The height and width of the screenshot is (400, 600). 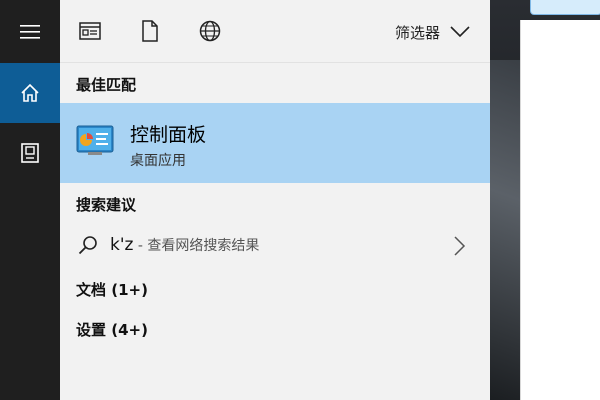 I want to click on home-button, so click(x=30, y=93).